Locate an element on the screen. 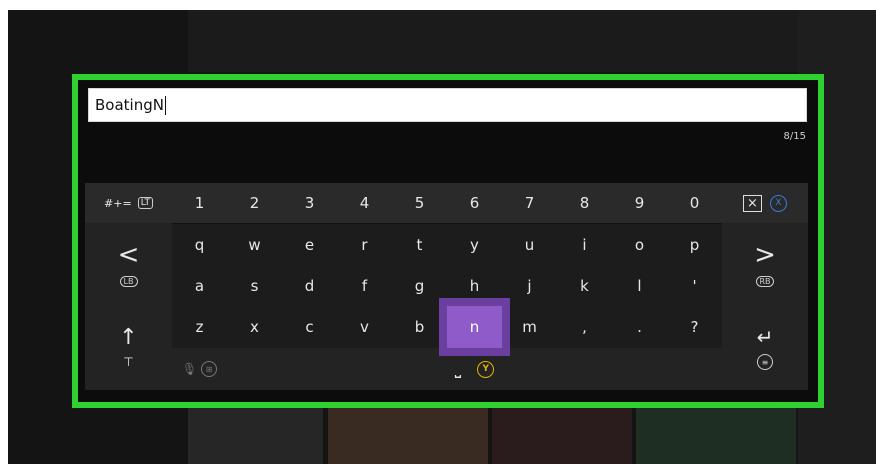 Image resolution: width=876 pixels, height=464 pixels. symbols-key: #+= LT is located at coordinates (128, 203).